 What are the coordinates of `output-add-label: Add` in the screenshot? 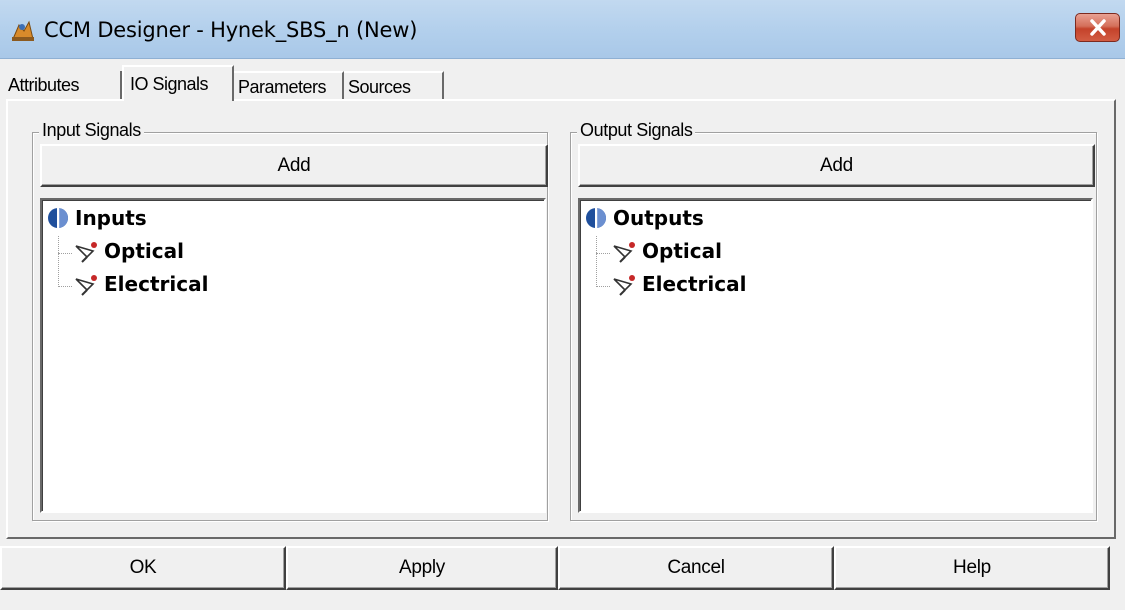 It's located at (836, 165).